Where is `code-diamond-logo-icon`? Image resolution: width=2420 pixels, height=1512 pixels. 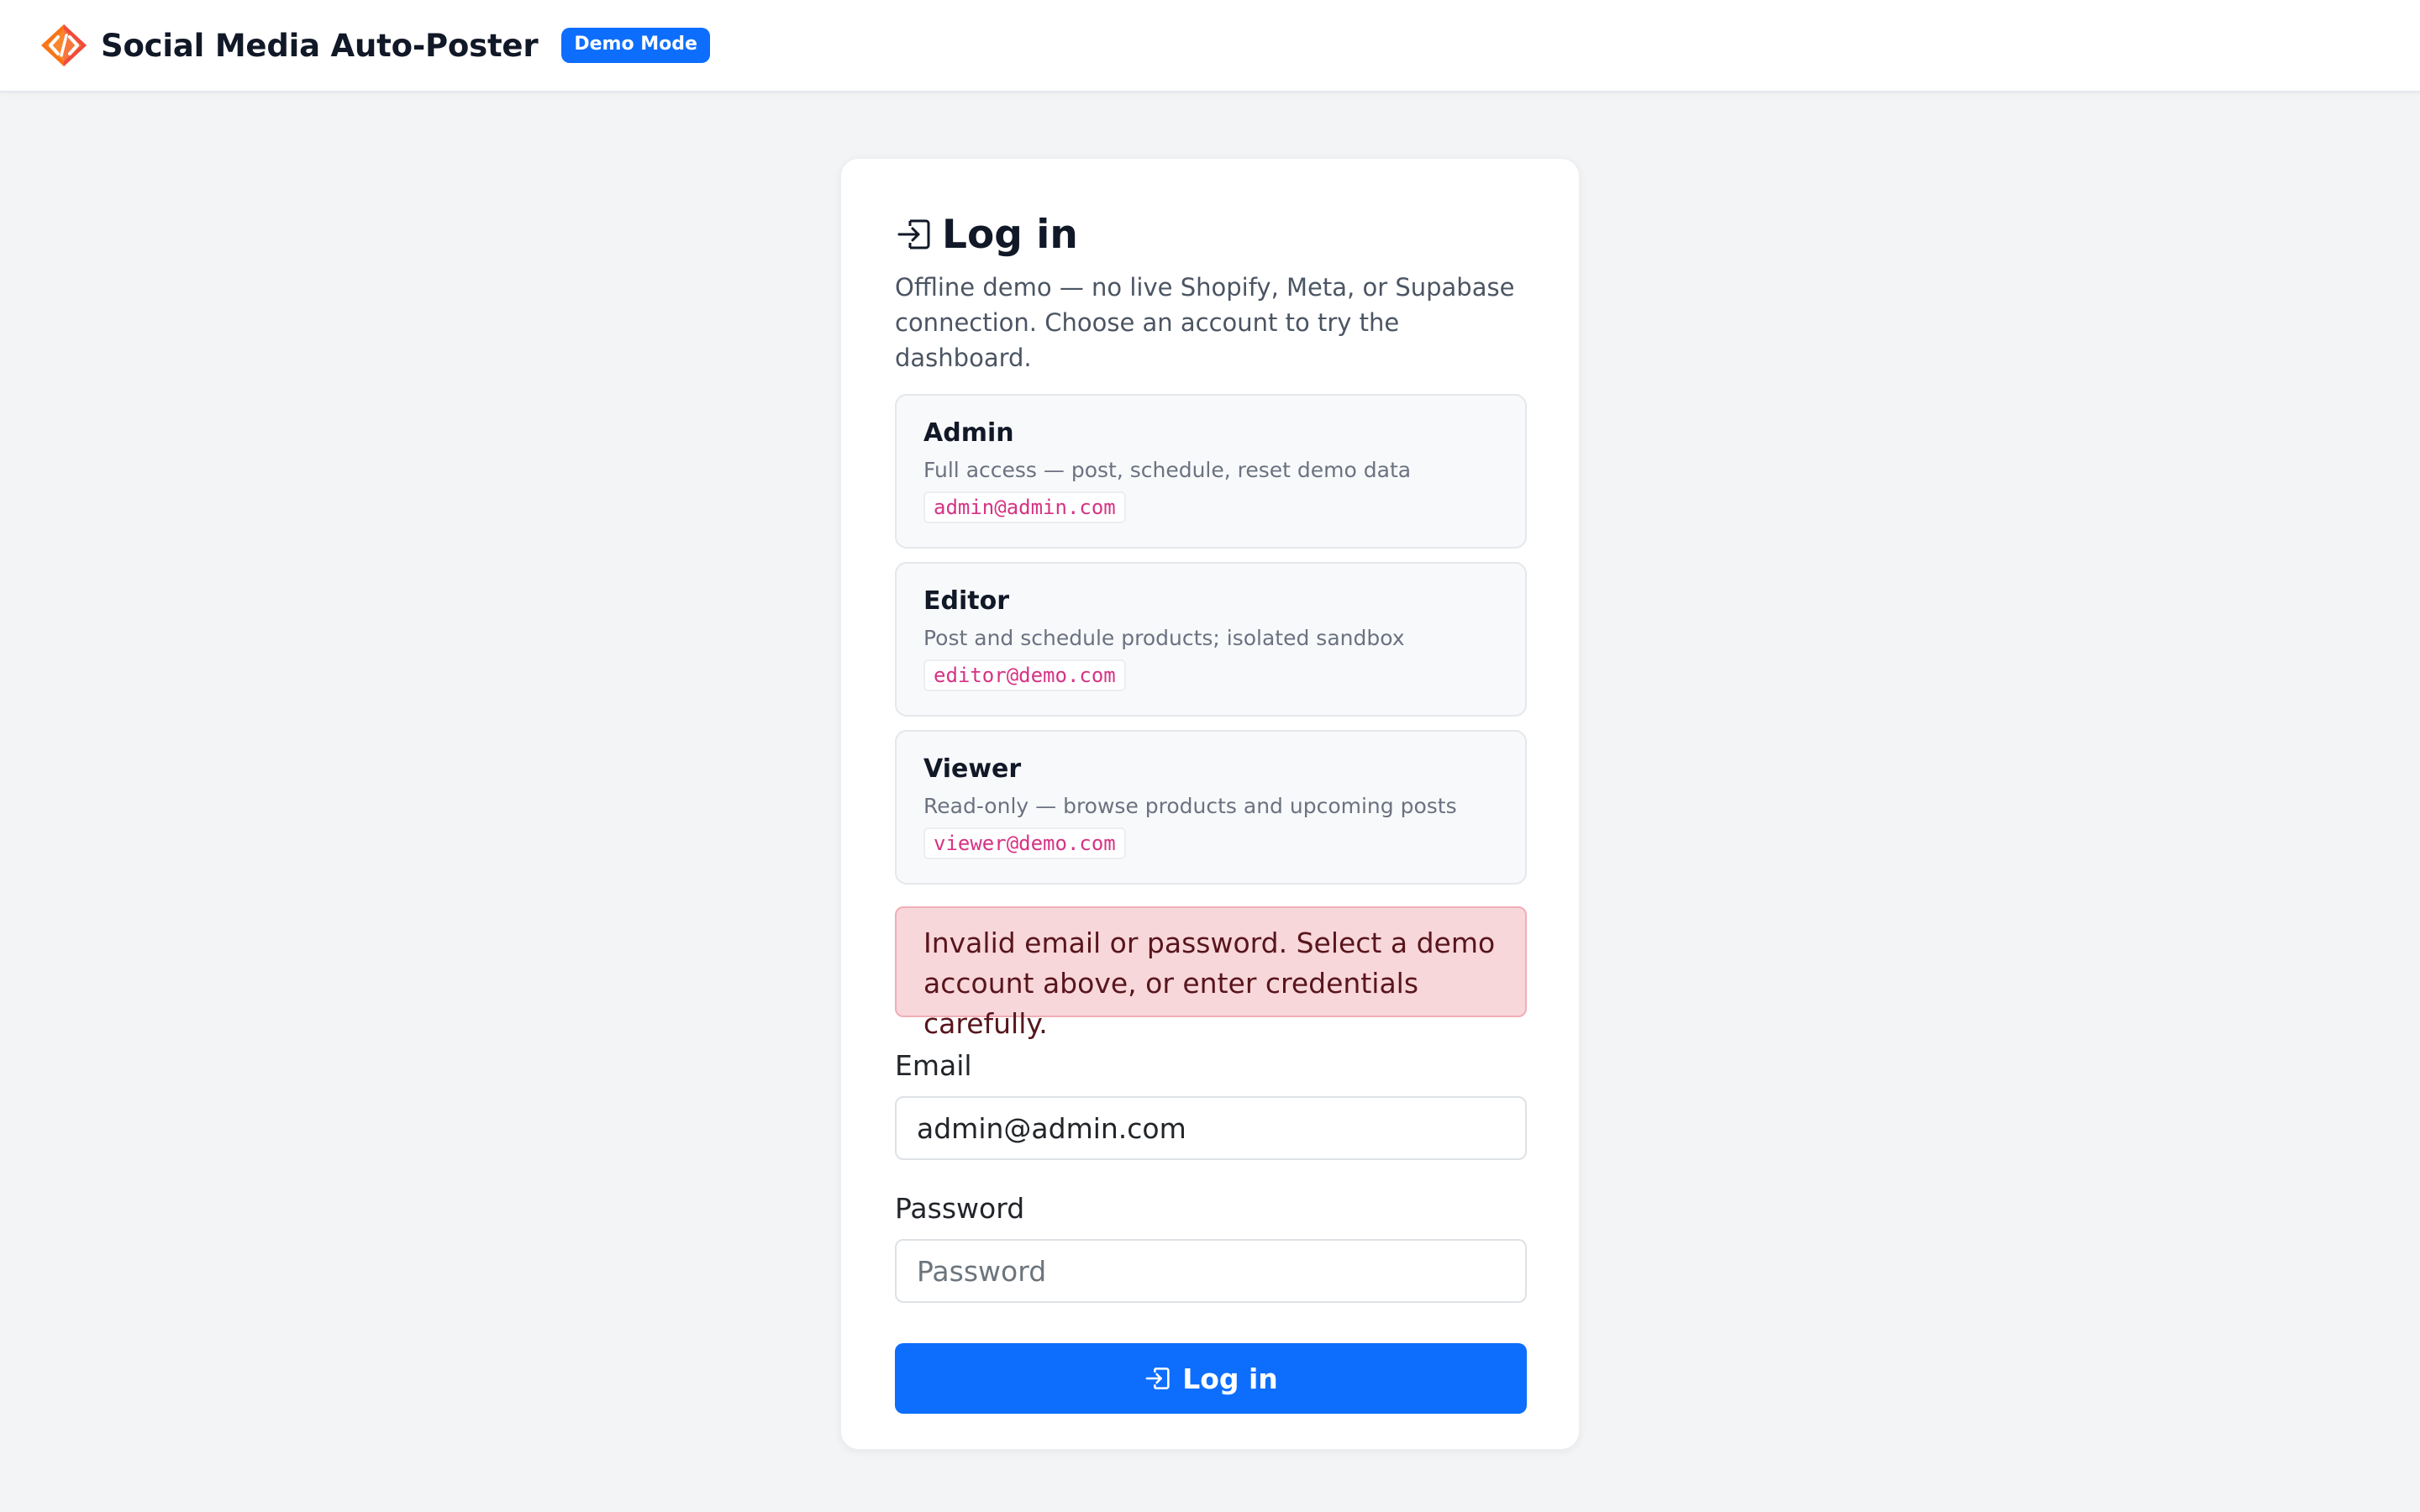
code-diamond-logo-icon is located at coordinates (64, 45).